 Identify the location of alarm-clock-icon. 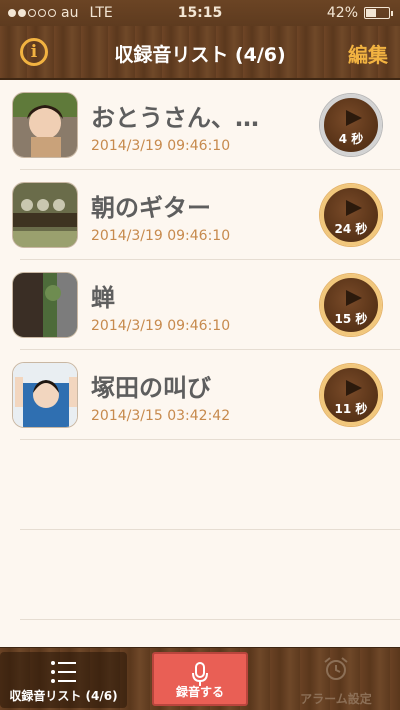
(336, 668).